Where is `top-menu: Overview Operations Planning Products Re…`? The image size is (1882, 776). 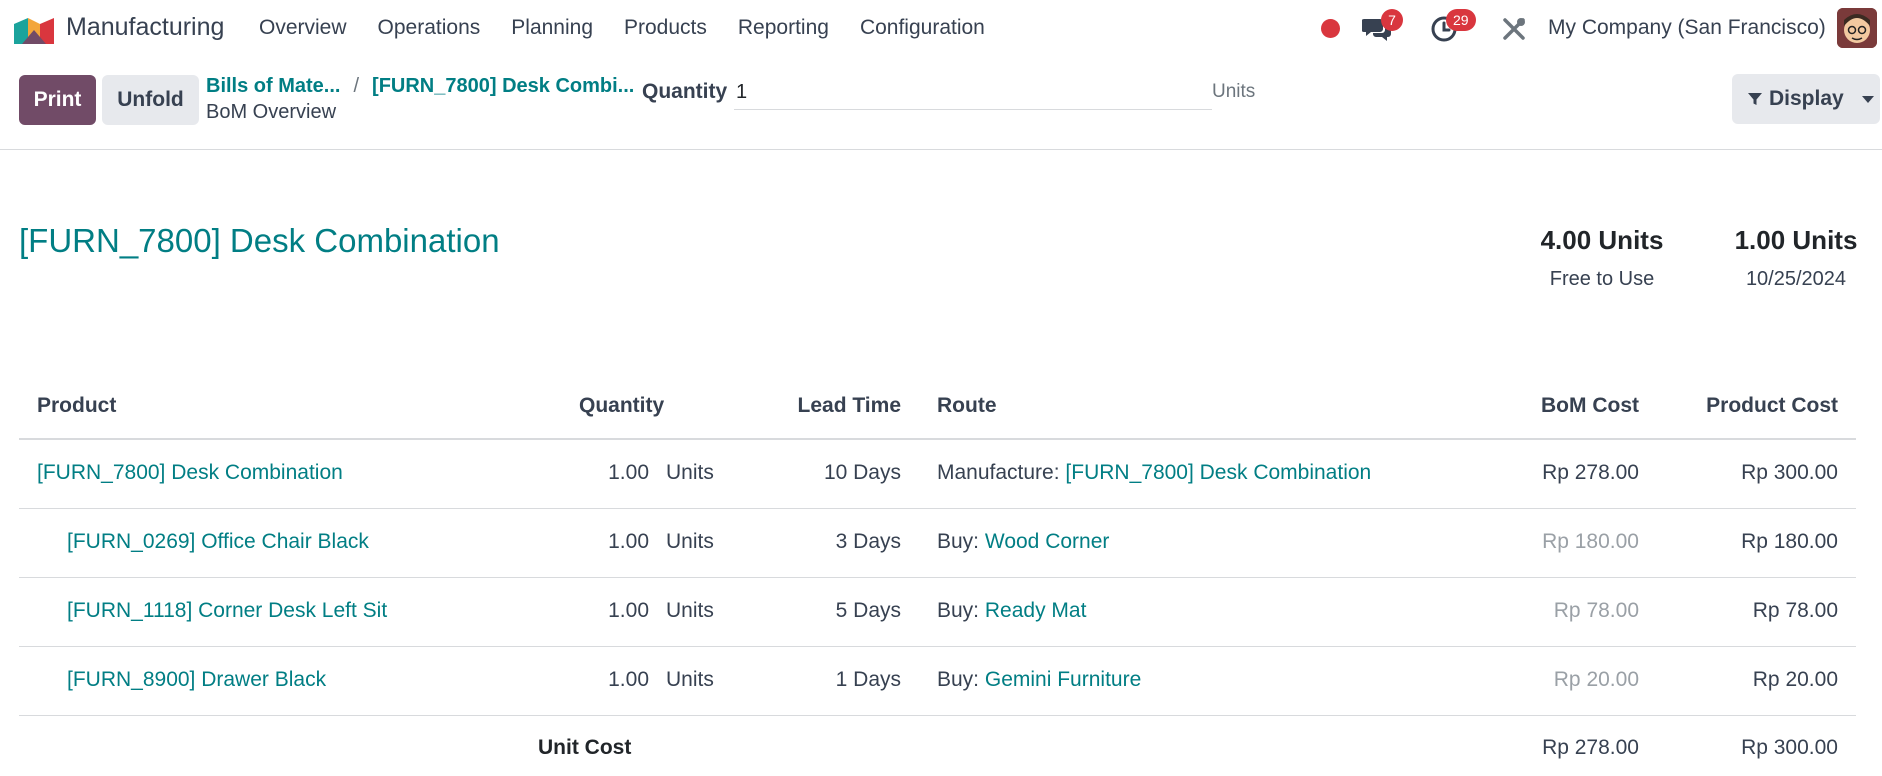 top-menu: Overview Operations Planning Products Re… is located at coordinates (637, 28).